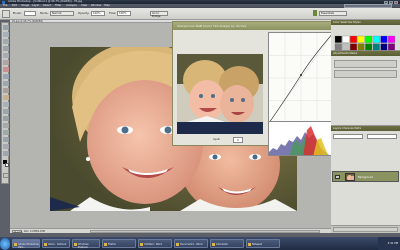  I want to click on swatch-grid, so click(365, 43).